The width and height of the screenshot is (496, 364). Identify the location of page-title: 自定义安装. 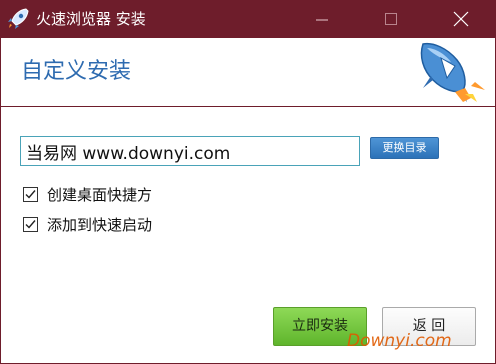
(76, 71).